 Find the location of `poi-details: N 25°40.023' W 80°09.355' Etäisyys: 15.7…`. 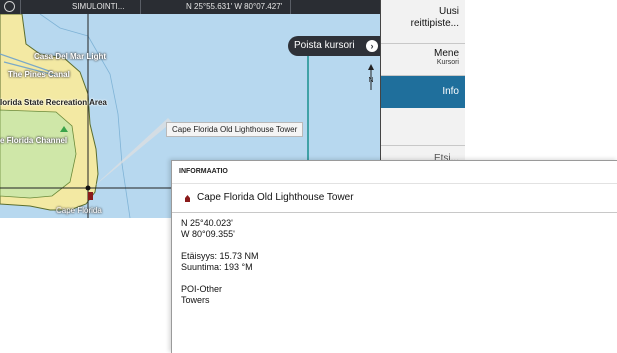

poi-details: N 25°40.023' W 80°09.355' Etäisyys: 15.7… is located at coordinates (220, 262).